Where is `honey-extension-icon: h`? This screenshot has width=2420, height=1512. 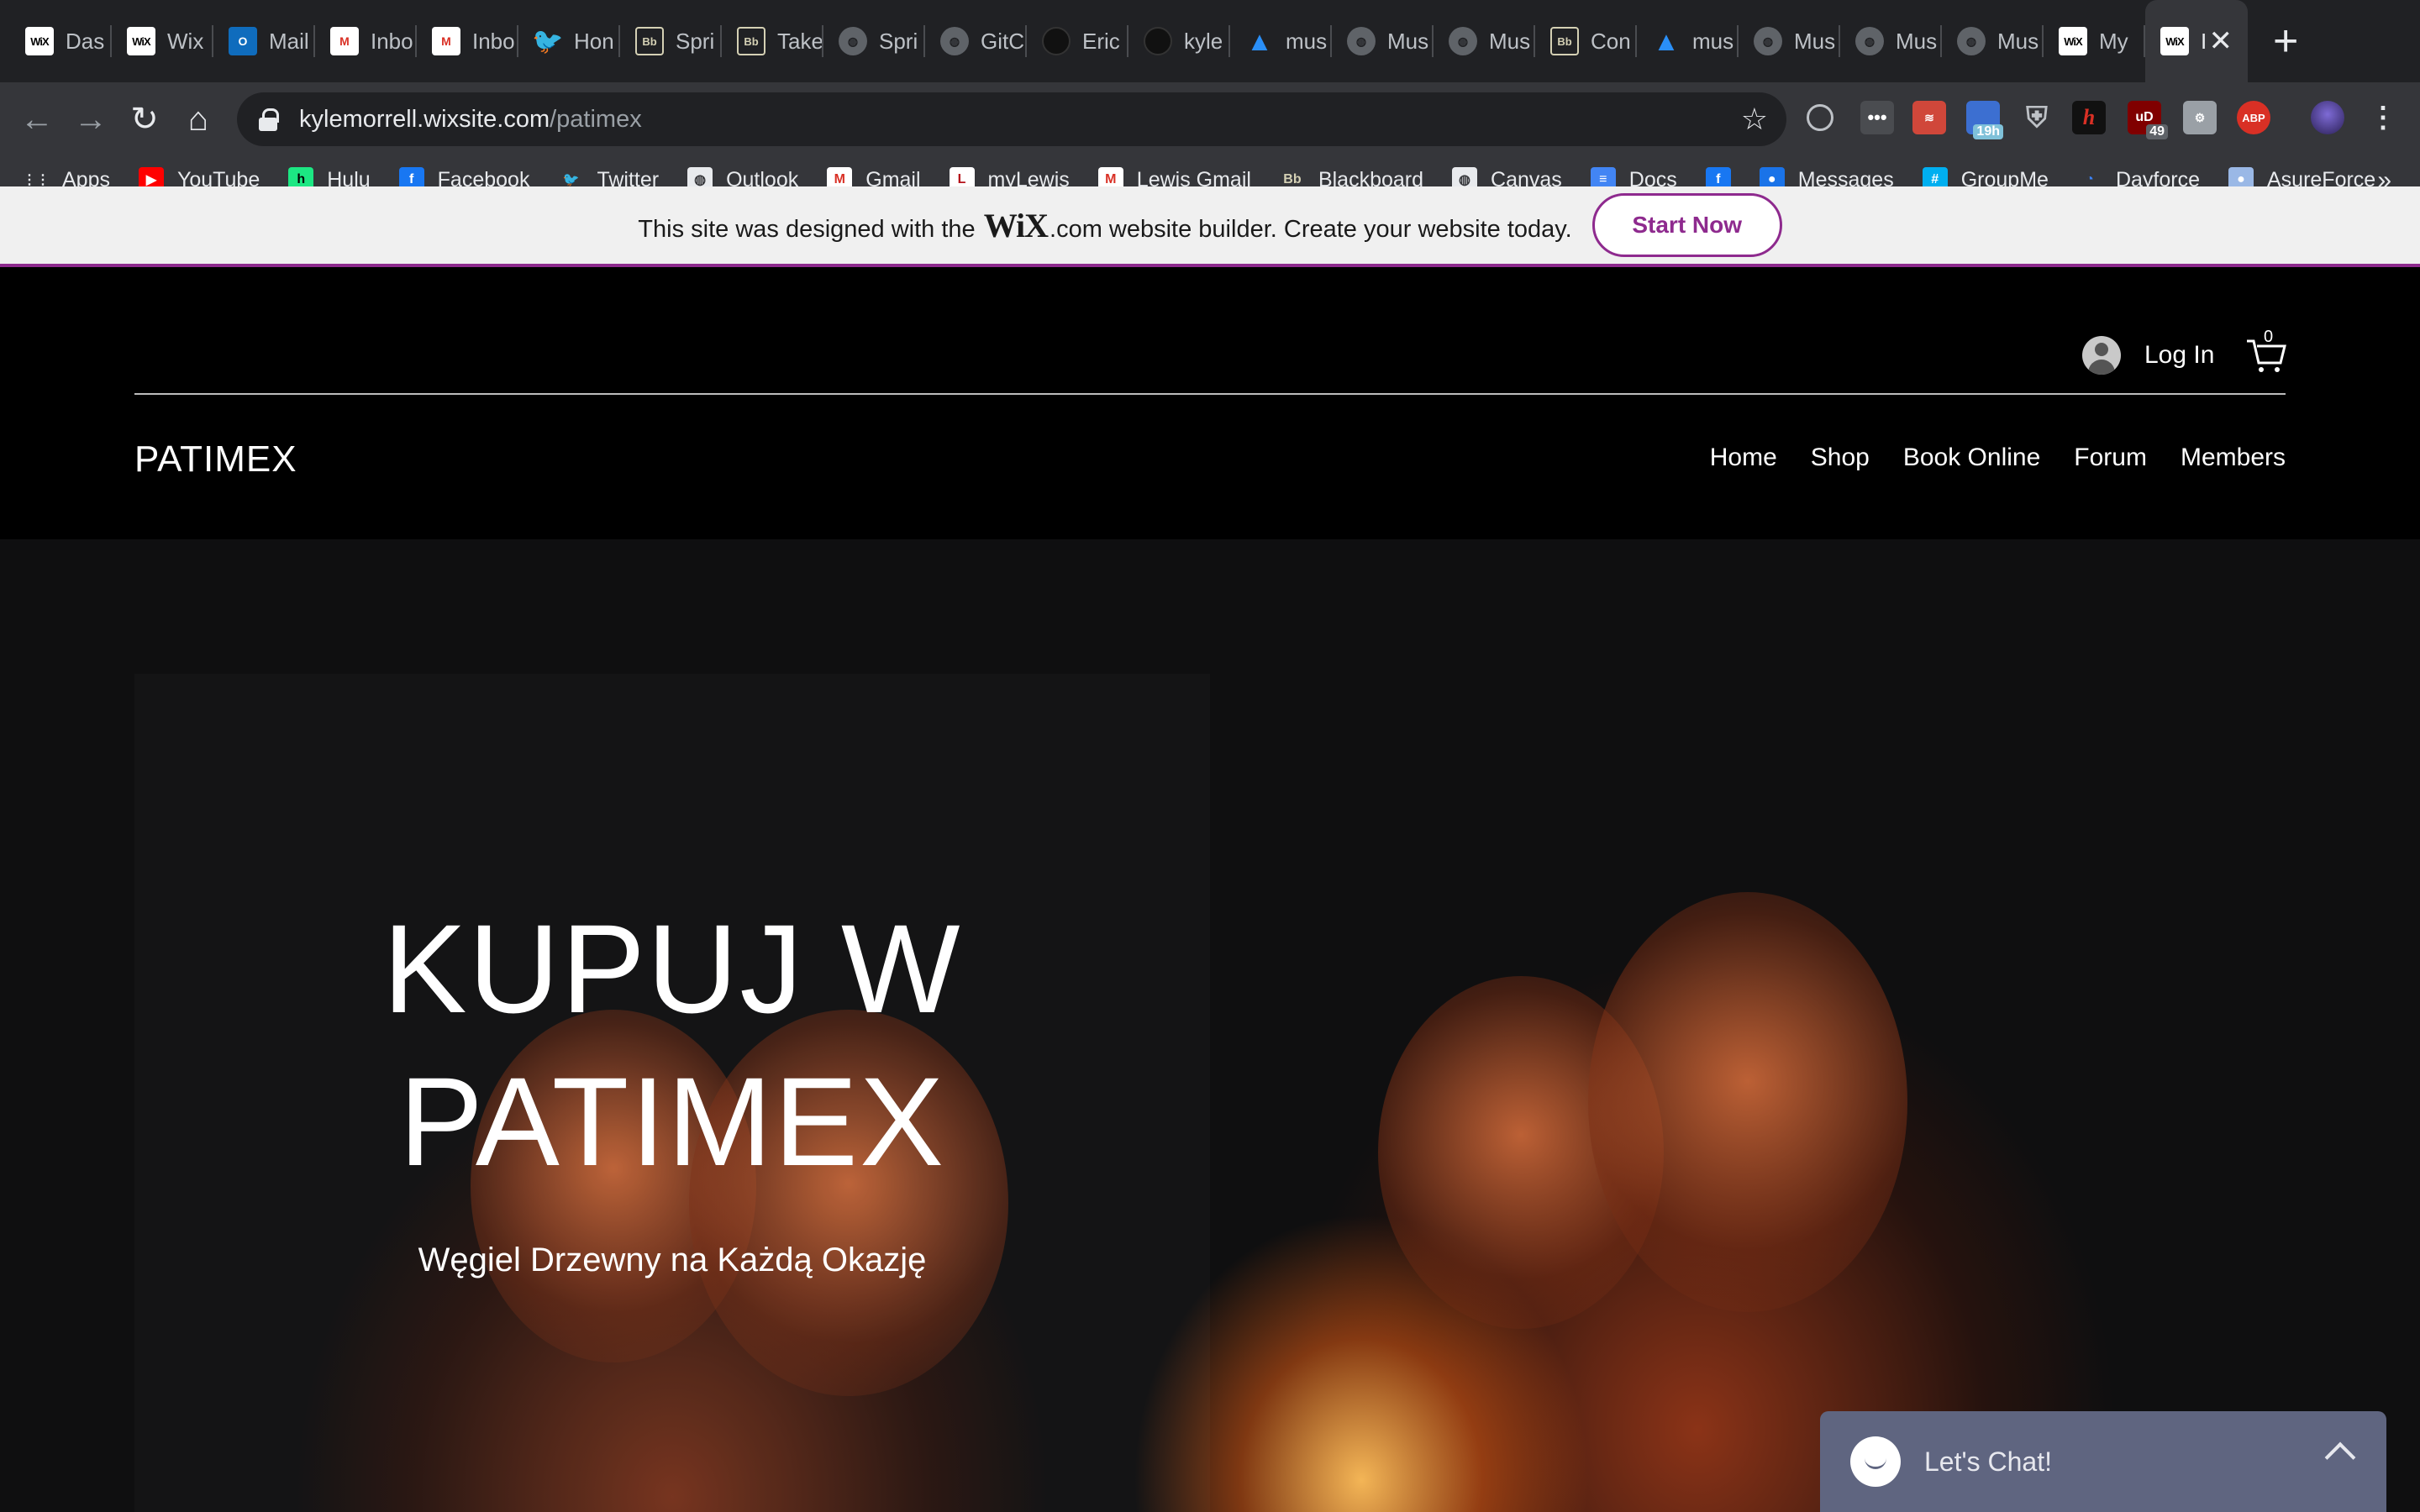
honey-extension-icon: h is located at coordinates (2089, 117).